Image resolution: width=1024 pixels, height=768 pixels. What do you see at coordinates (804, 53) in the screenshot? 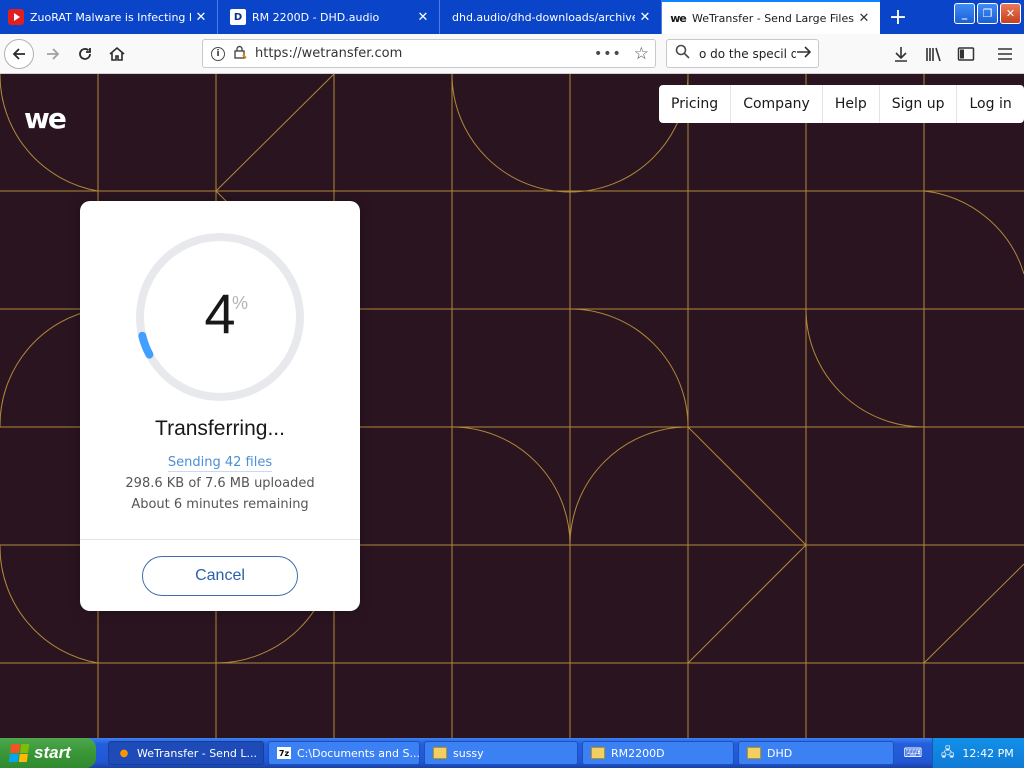
I see `search-go-icon` at bounding box center [804, 53].